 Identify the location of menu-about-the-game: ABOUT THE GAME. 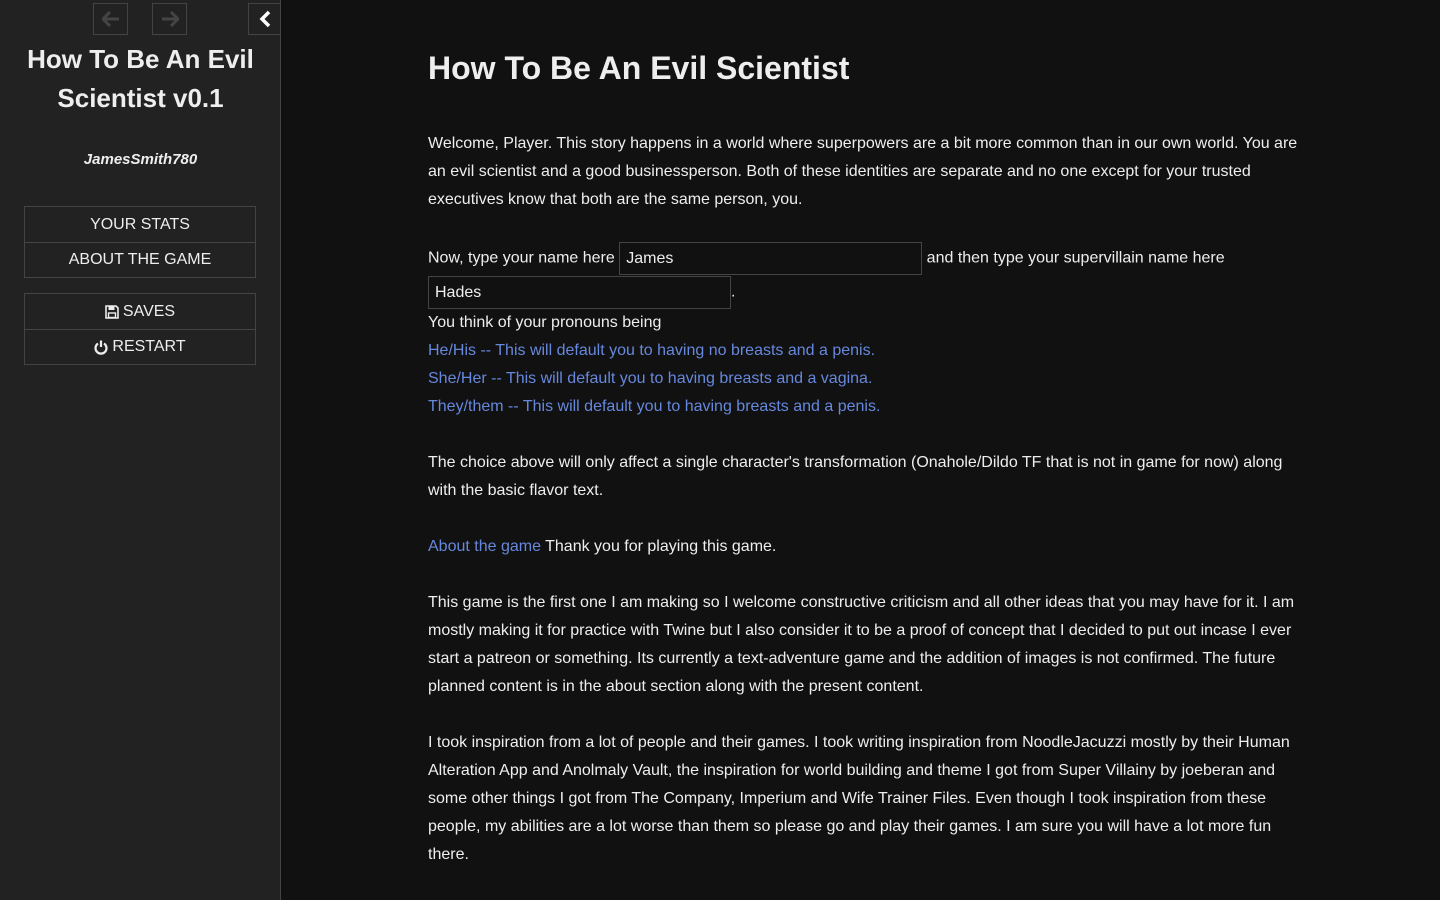
(140, 259).